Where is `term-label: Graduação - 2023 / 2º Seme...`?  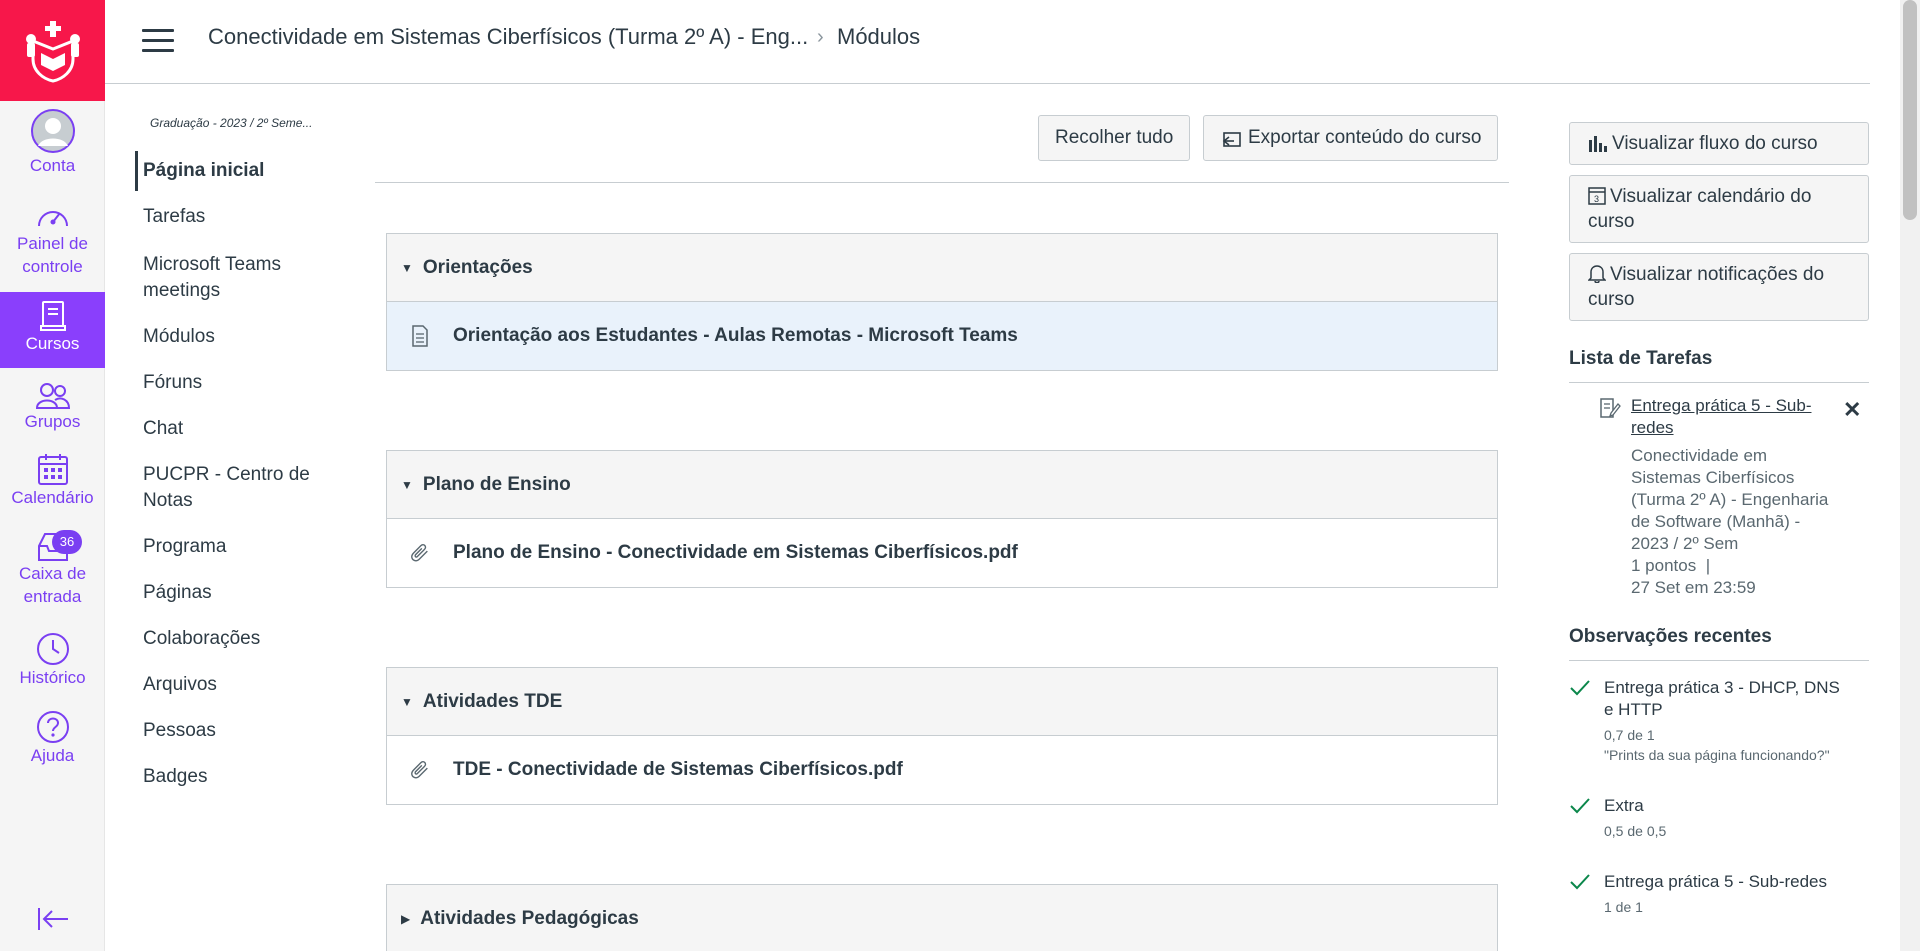
term-label: Graduação - 2023 / 2º Seme... is located at coordinates (231, 123).